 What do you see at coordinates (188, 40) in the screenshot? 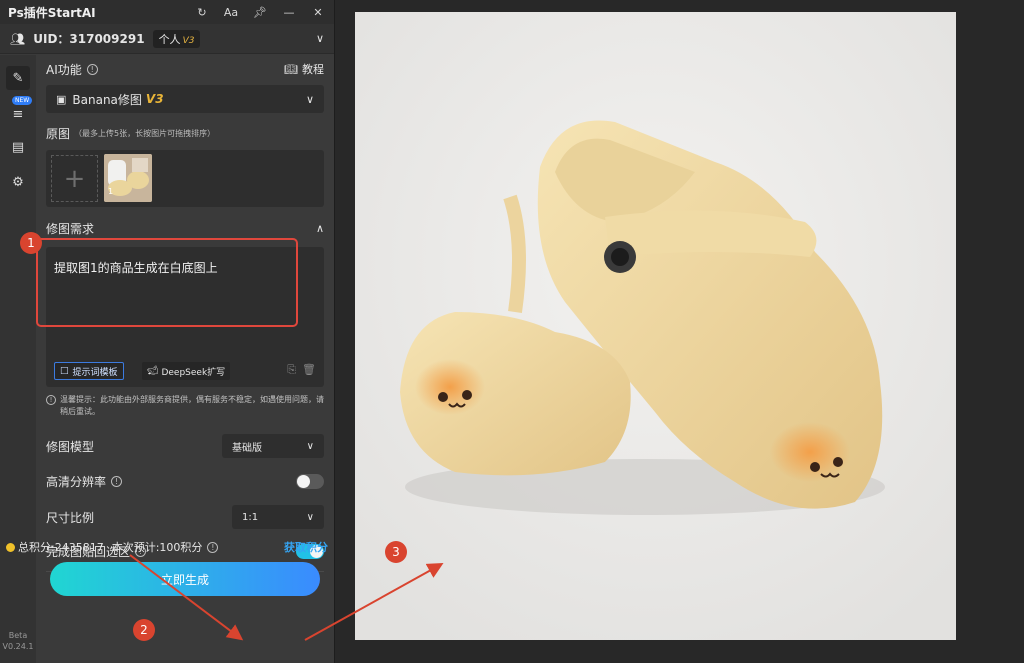
I see `plan-version: V3` at bounding box center [188, 40].